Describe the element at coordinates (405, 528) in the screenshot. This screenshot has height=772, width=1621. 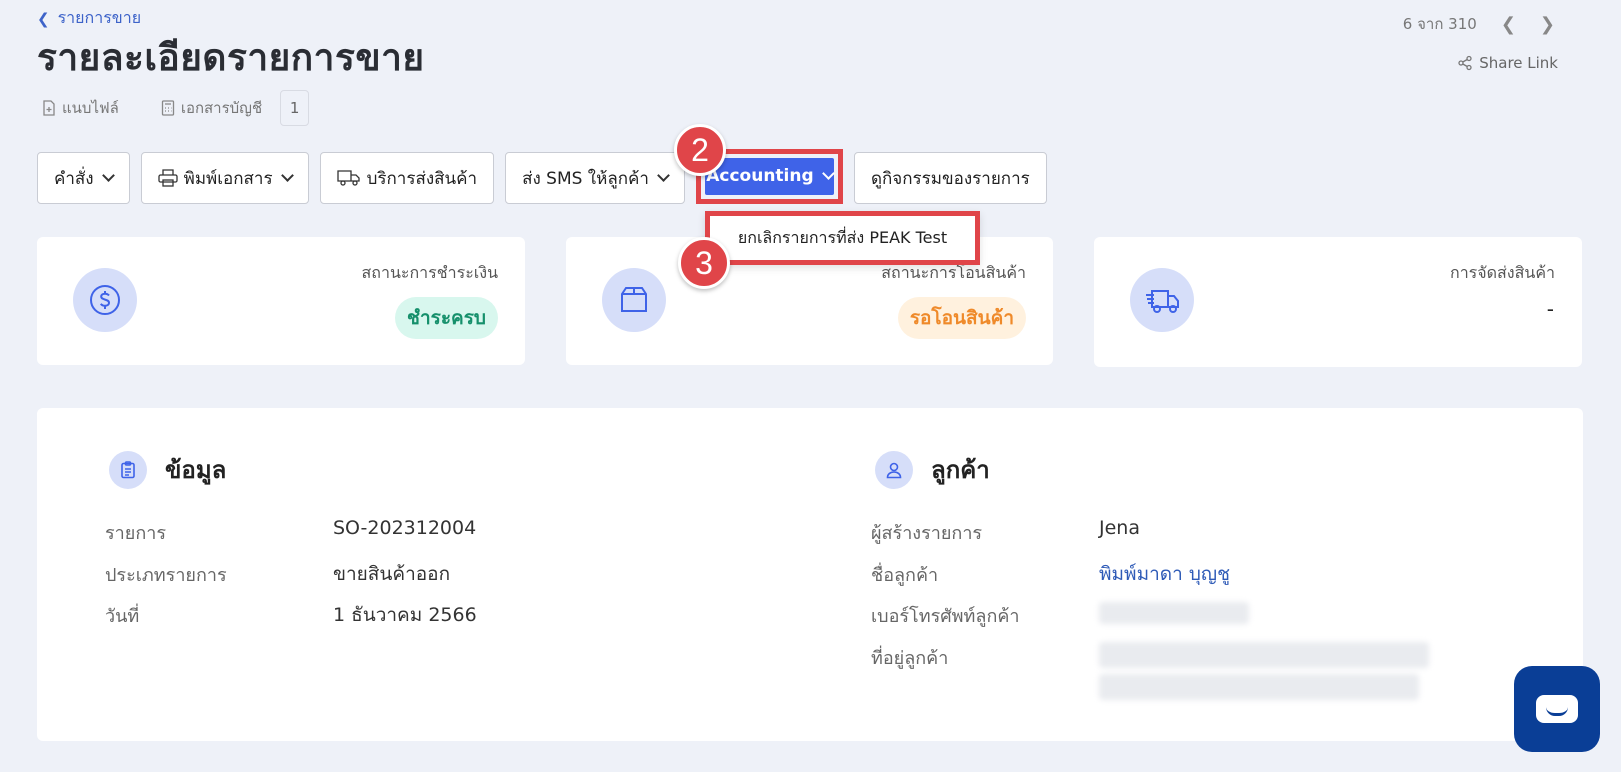
I see `info-row-value: SO-202312004` at that location.